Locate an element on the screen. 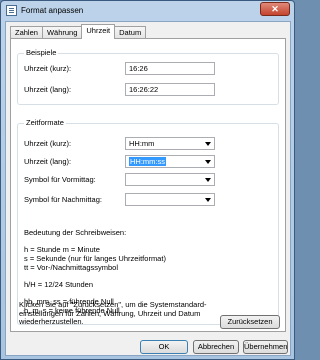 This screenshot has height=360, width=320. ok-button: OK is located at coordinates (164, 347).